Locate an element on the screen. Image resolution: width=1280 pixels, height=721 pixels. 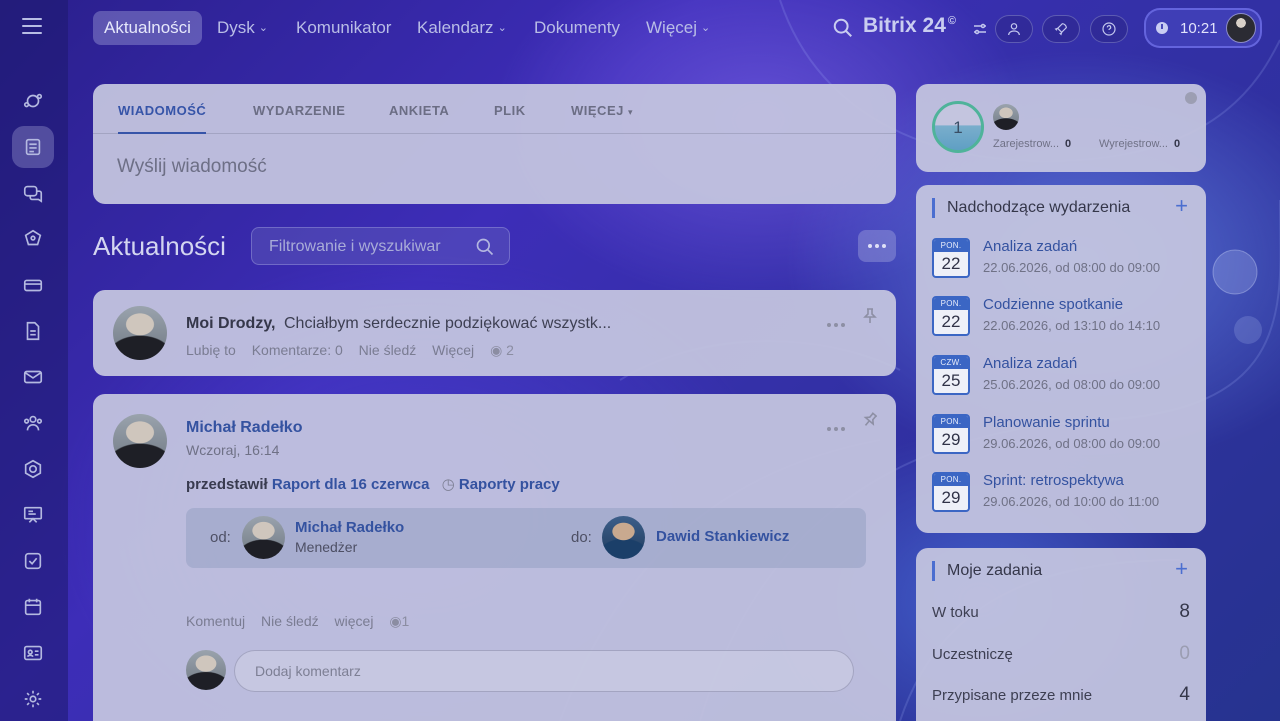
nav-komunikator: Komunikator is located at coordinates (343, 28).